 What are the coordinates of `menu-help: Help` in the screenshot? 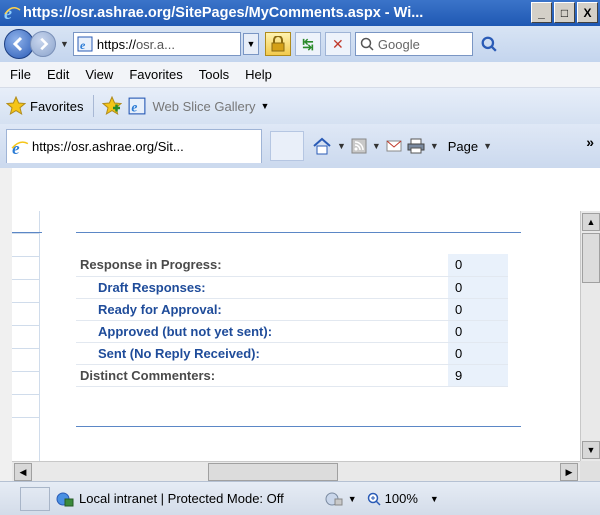 It's located at (258, 74).